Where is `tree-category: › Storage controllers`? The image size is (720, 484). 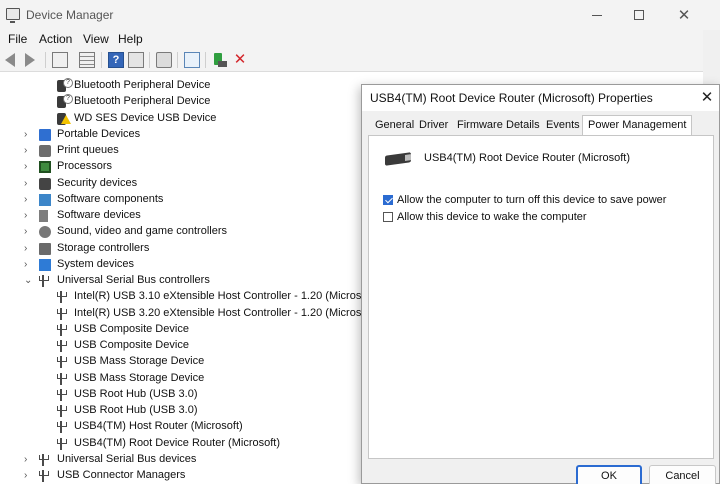
tree-category: › Storage controllers is located at coordinates (185, 249).